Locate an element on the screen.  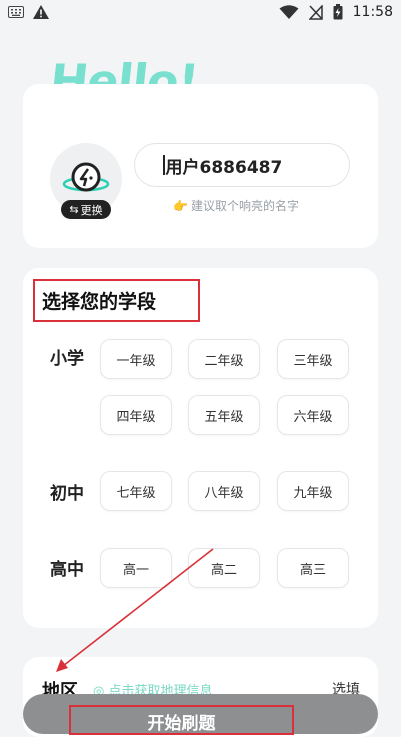
start-button-highlight: 开始刷题 is located at coordinates (181, 720).